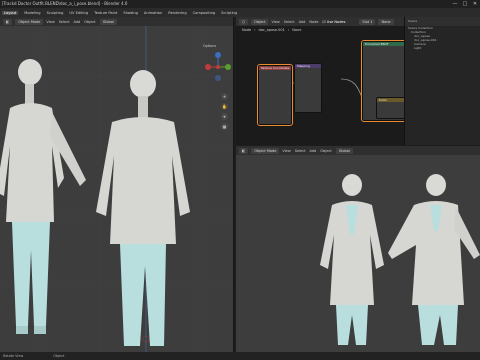  I want to click on tab-uv-editing: UV Editing, so click(78, 13).